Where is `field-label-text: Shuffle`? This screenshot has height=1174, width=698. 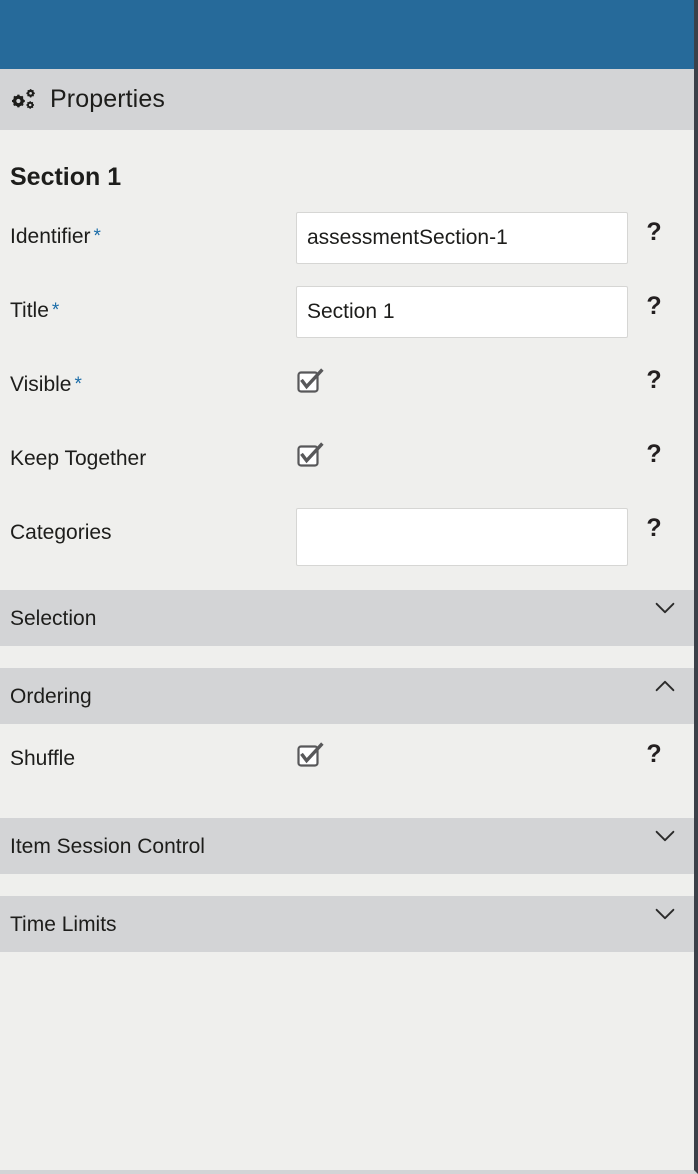
field-label-text: Shuffle is located at coordinates (42, 758).